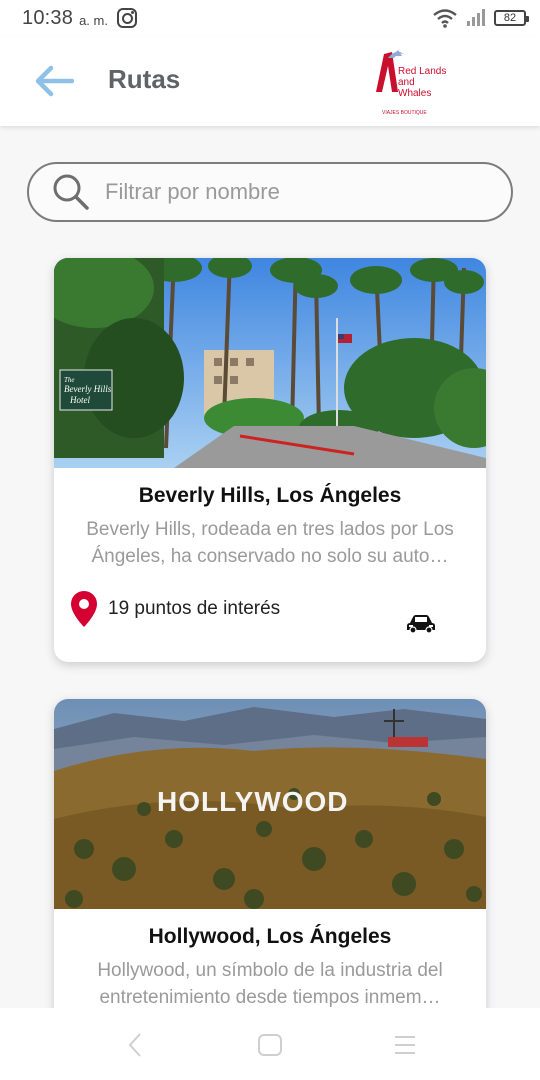 The image size is (540, 1080). I want to click on logo-tagline: VIAJES BOUTIQUE, so click(404, 113).